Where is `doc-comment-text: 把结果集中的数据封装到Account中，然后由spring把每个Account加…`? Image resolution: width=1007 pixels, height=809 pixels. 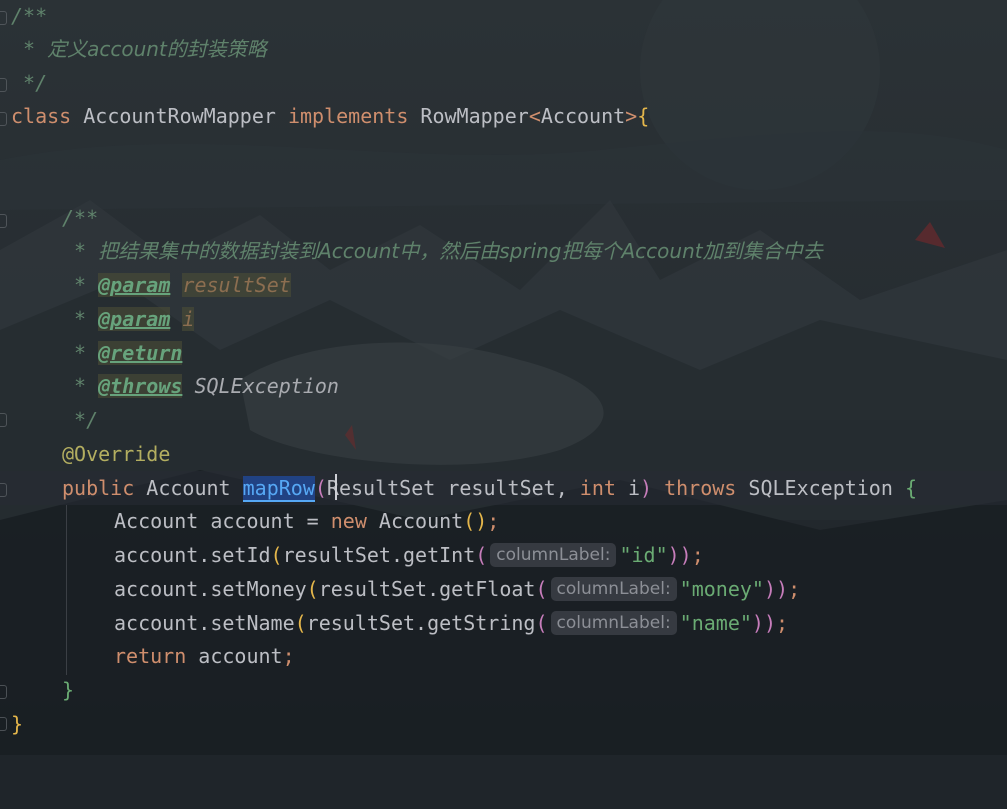
doc-comment-text: 把结果集中的数据封装到Account中，然后由spring把每个Account加… is located at coordinates (460, 251).